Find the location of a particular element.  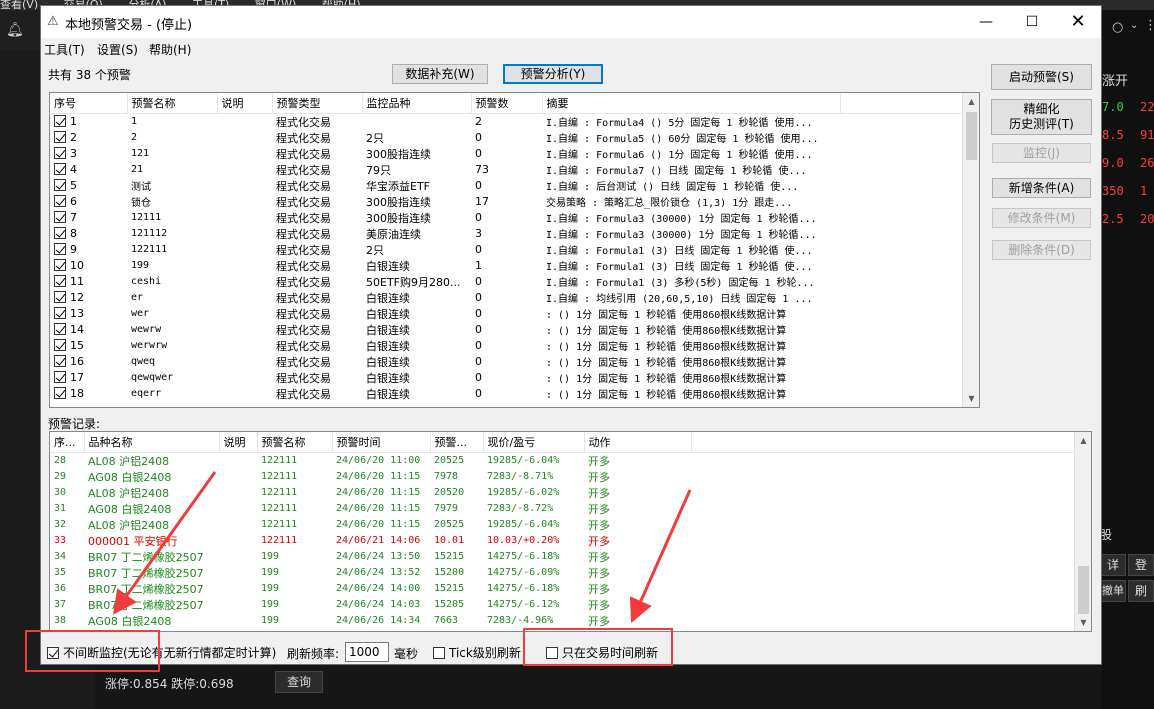

annotation-arrows is located at coordinates (402, 547).